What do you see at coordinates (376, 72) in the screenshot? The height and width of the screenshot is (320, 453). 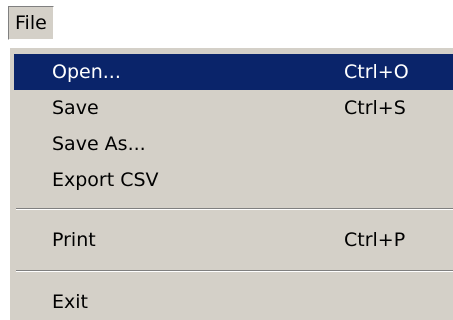 I see `menu-item-open-shortcut: Ctrl+O` at bounding box center [376, 72].